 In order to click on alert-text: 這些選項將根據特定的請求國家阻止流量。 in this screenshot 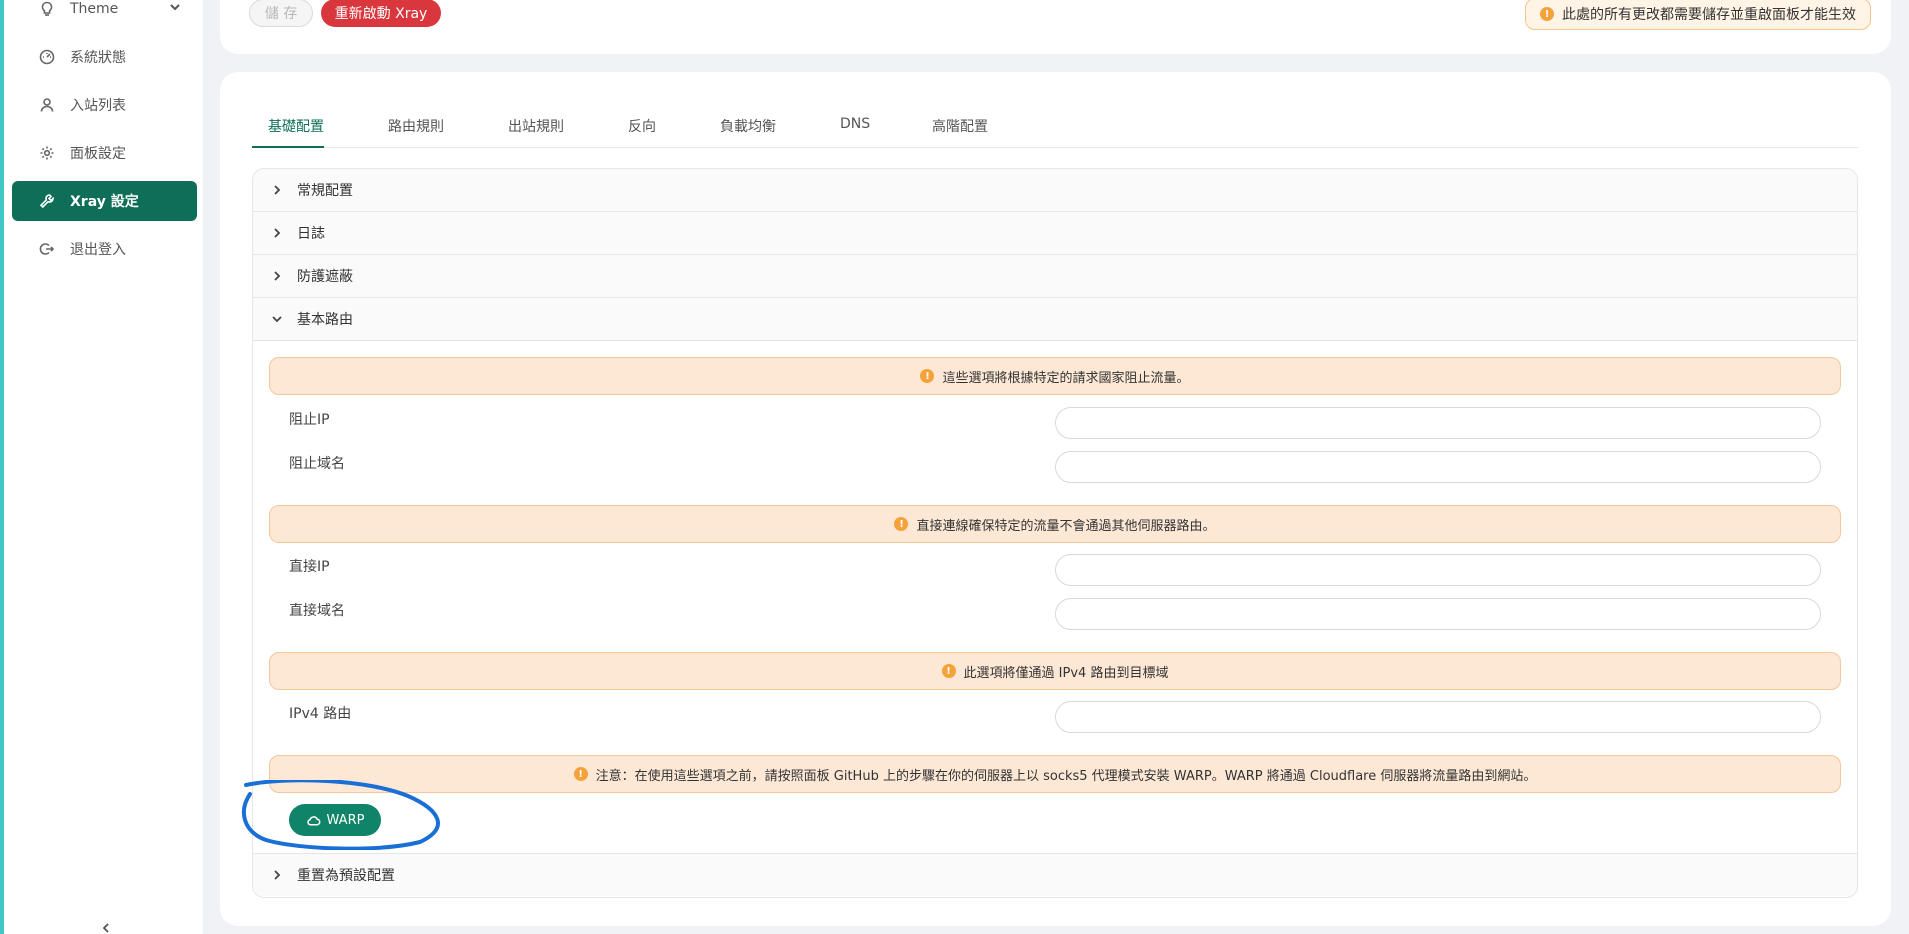, I will do `click(1066, 378)`.